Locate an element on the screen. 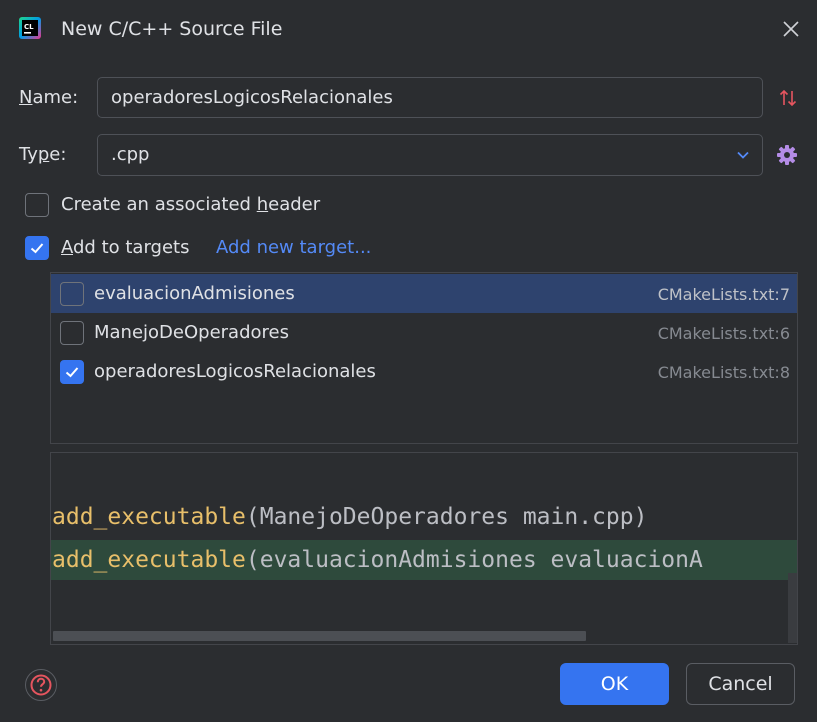 This screenshot has height=722, width=817. type-value: .cpp is located at coordinates (130, 154).